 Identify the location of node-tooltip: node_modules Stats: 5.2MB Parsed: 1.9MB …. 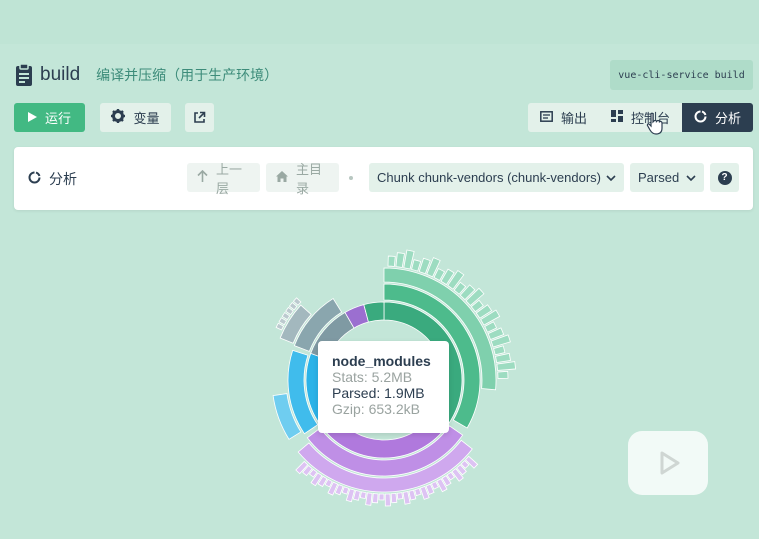
(383, 387).